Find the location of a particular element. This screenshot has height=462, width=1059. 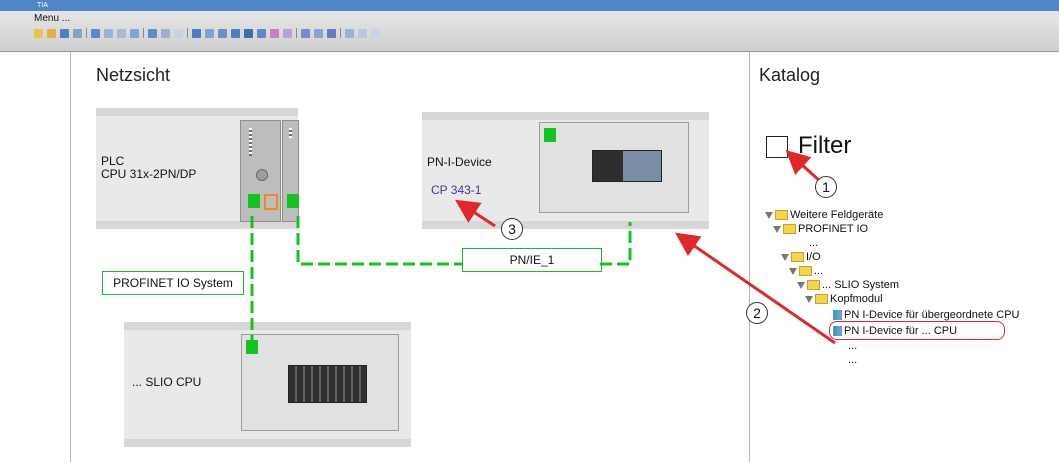

arrow-to-device is located at coordinates (755, 288).